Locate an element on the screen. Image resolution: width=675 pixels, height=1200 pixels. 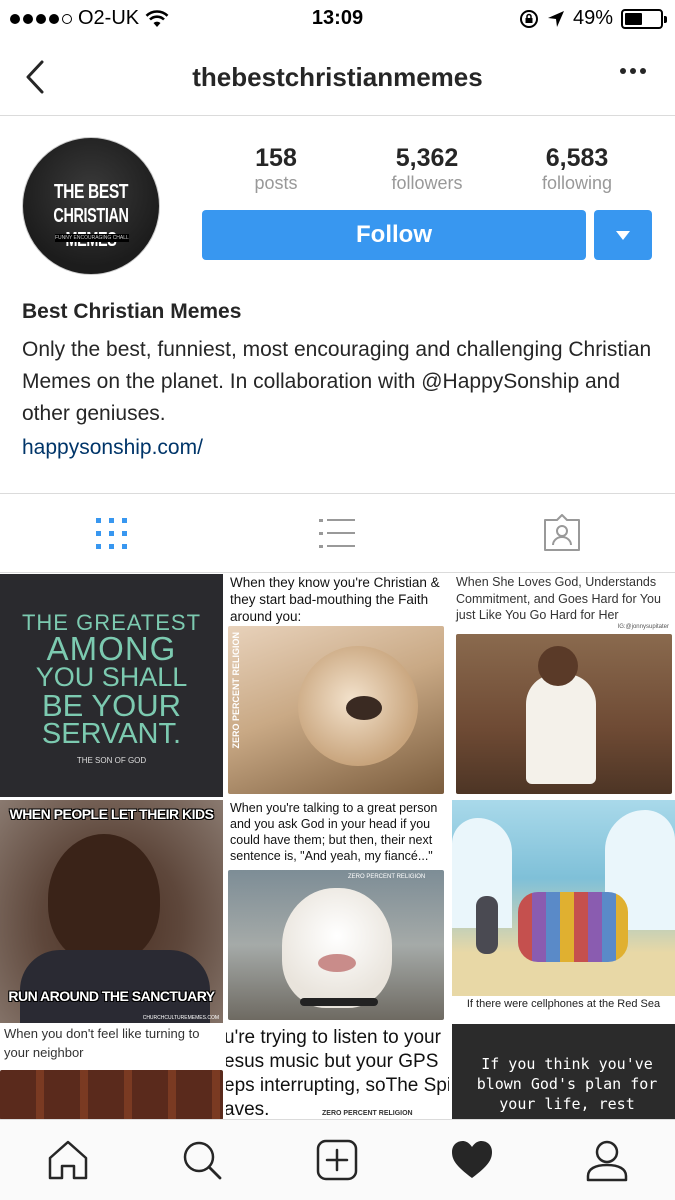
stat-followers: 5,362 followers is located at coordinates (427, 169).